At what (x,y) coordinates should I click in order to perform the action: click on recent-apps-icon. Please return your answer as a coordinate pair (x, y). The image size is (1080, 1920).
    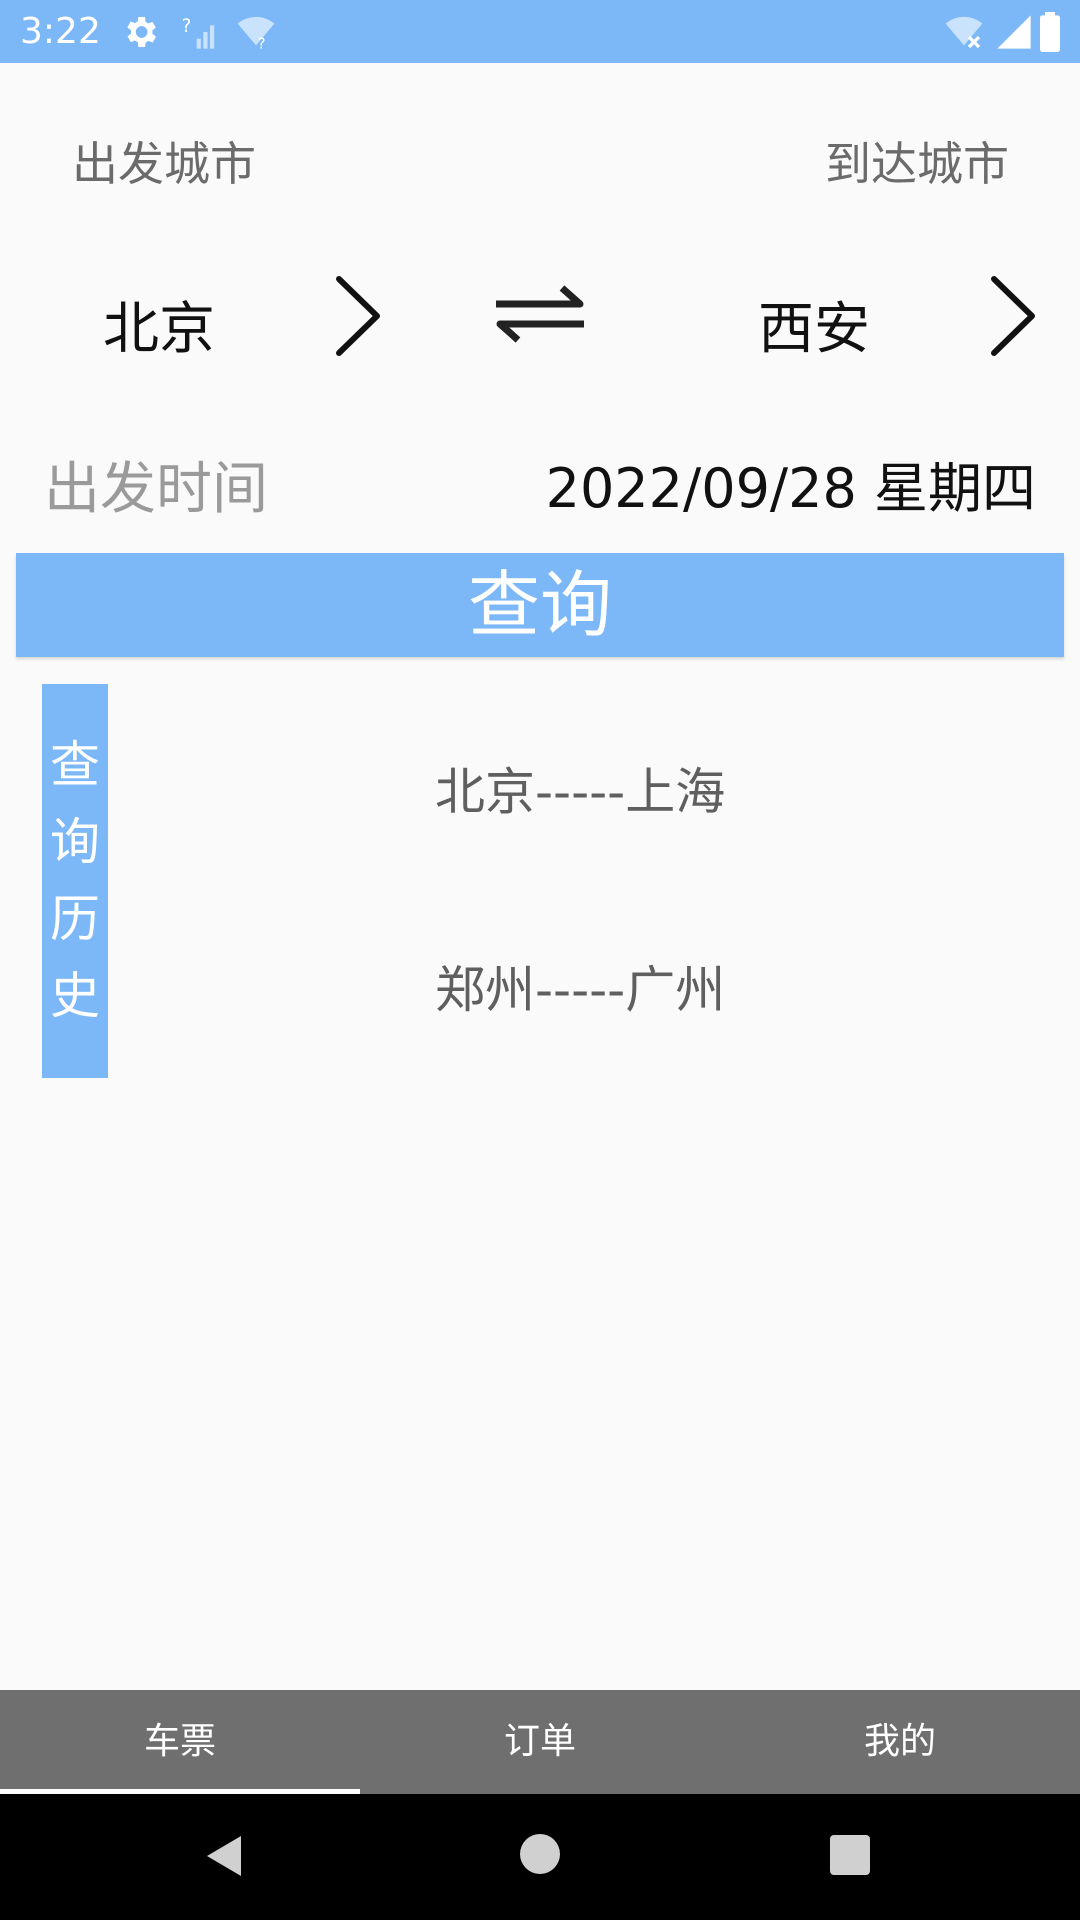
    Looking at the image, I should click on (850, 1855).